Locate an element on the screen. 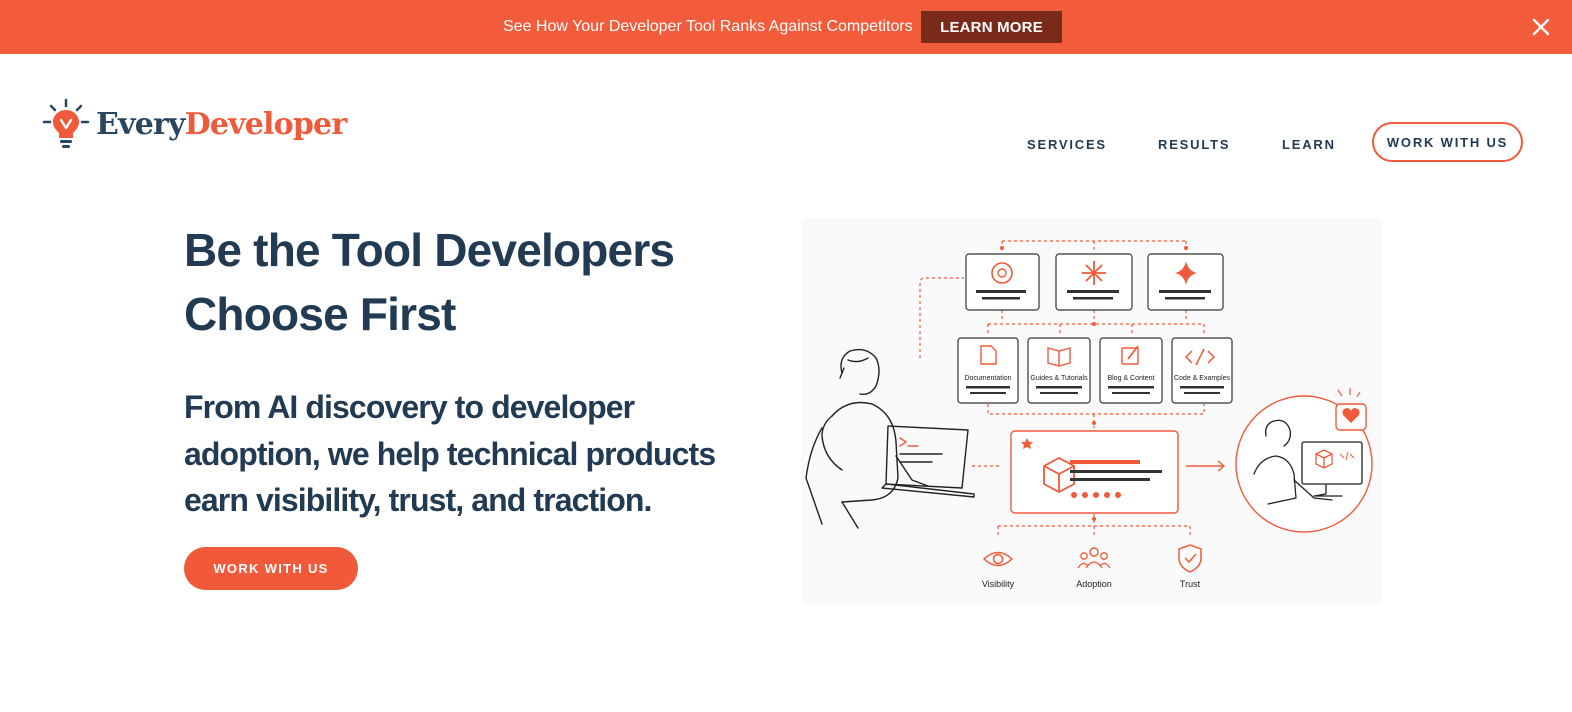 The image size is (1572, 712). hero-headline: Be the Tool Developers Choose First is located at coordinates (429, 282).